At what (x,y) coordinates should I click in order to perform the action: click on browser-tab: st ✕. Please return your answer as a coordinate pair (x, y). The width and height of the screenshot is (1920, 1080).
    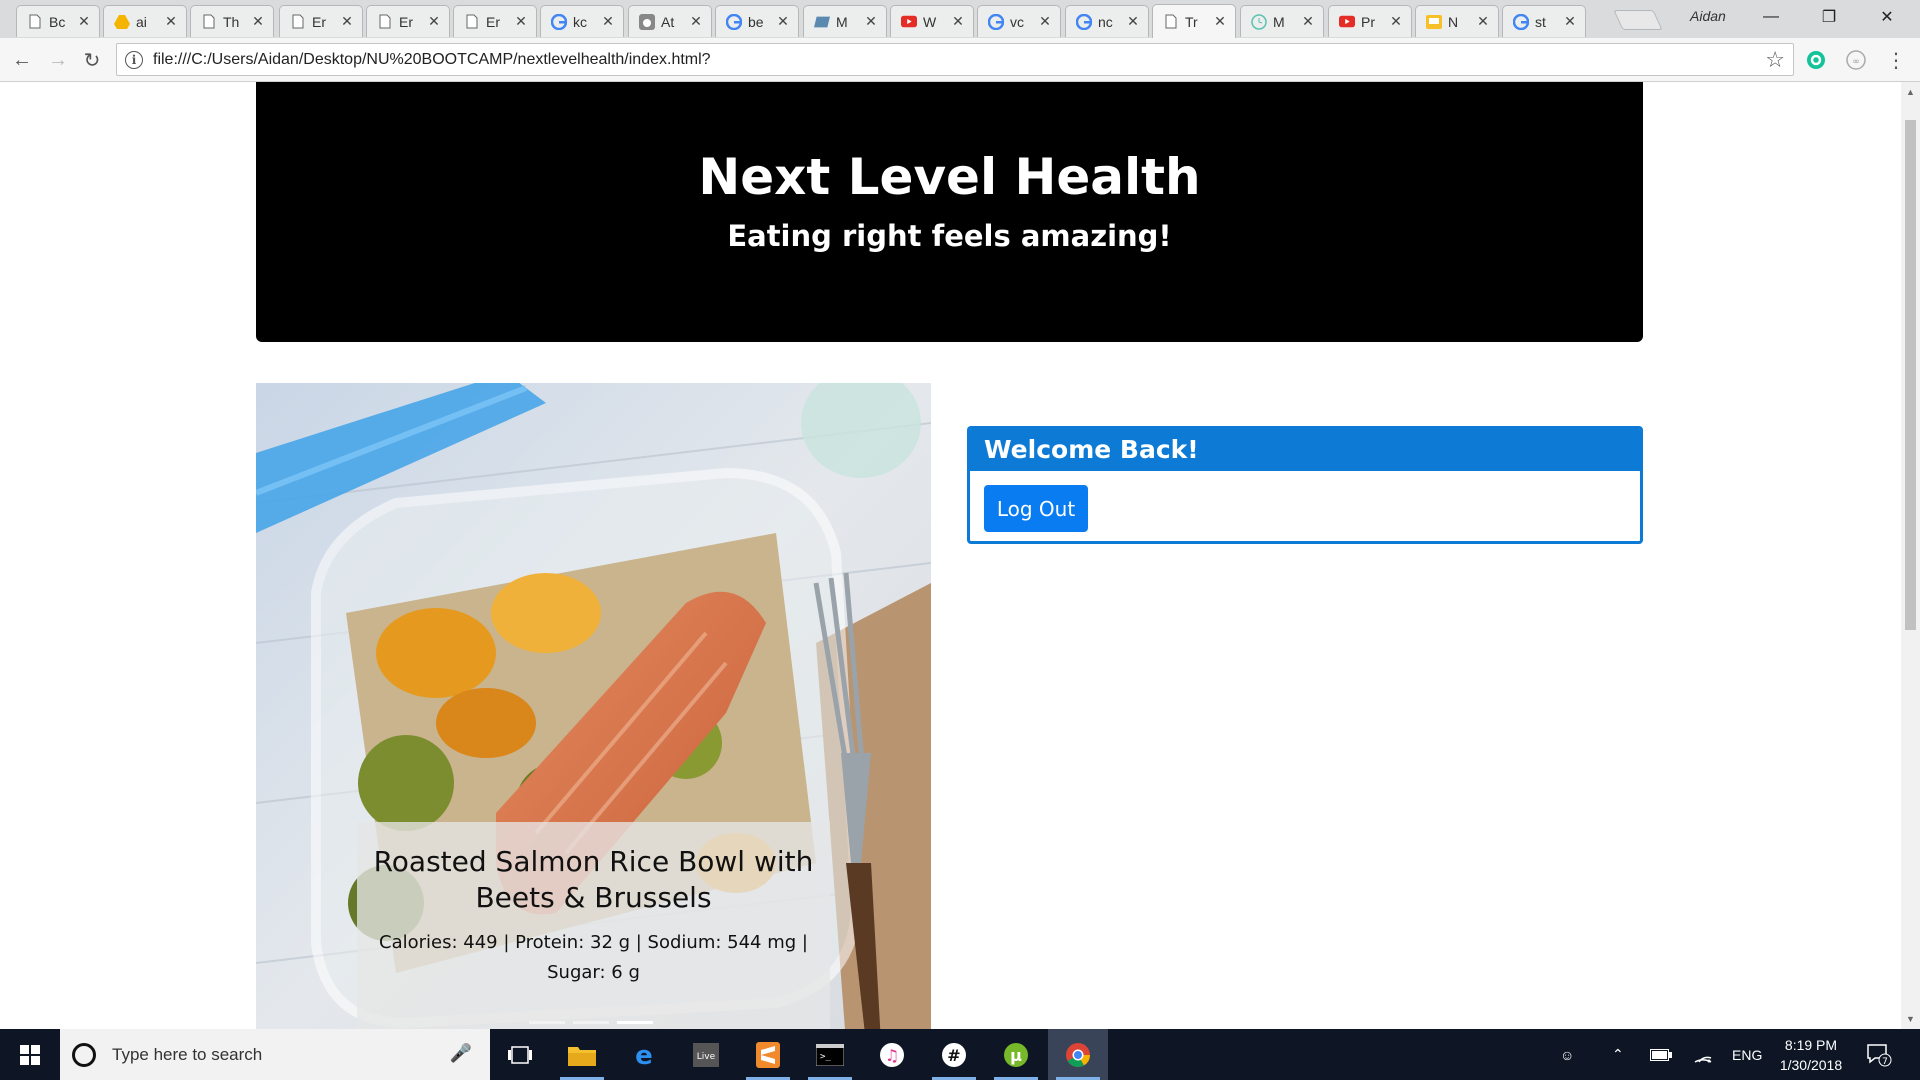
    Looking at the image, I should click on (1544, 21).